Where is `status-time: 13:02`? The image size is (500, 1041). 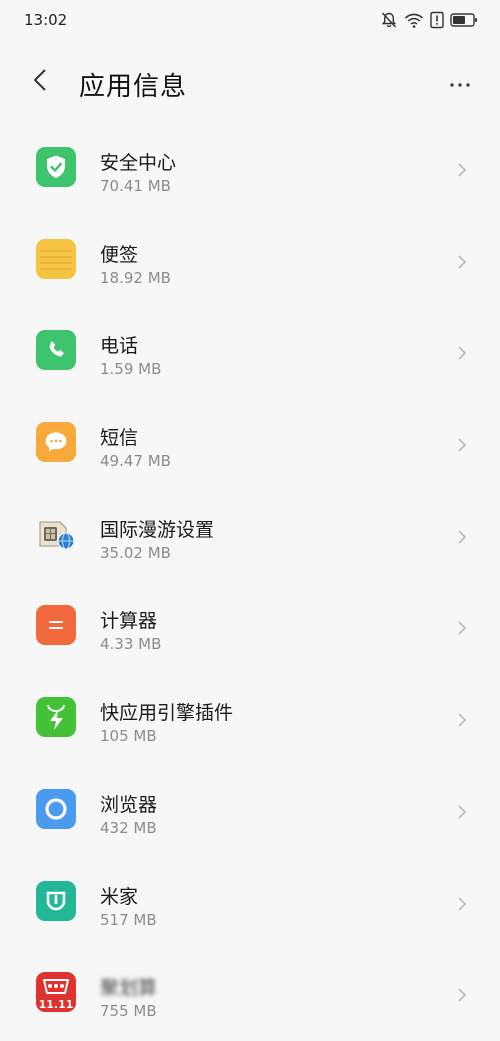
status-time: 13:02 is located at coordinates (46, 20).